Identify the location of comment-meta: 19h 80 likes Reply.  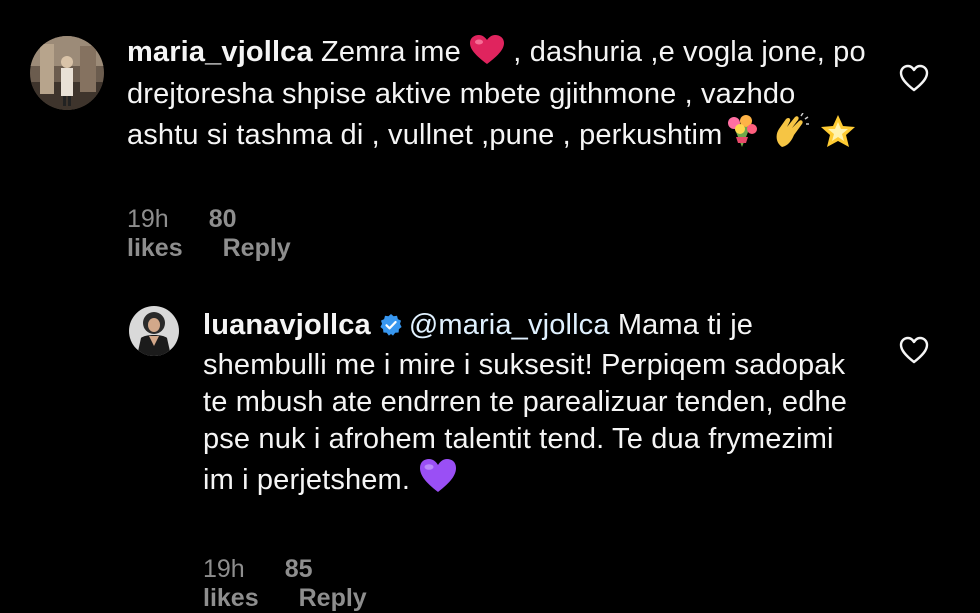
(229, 234).